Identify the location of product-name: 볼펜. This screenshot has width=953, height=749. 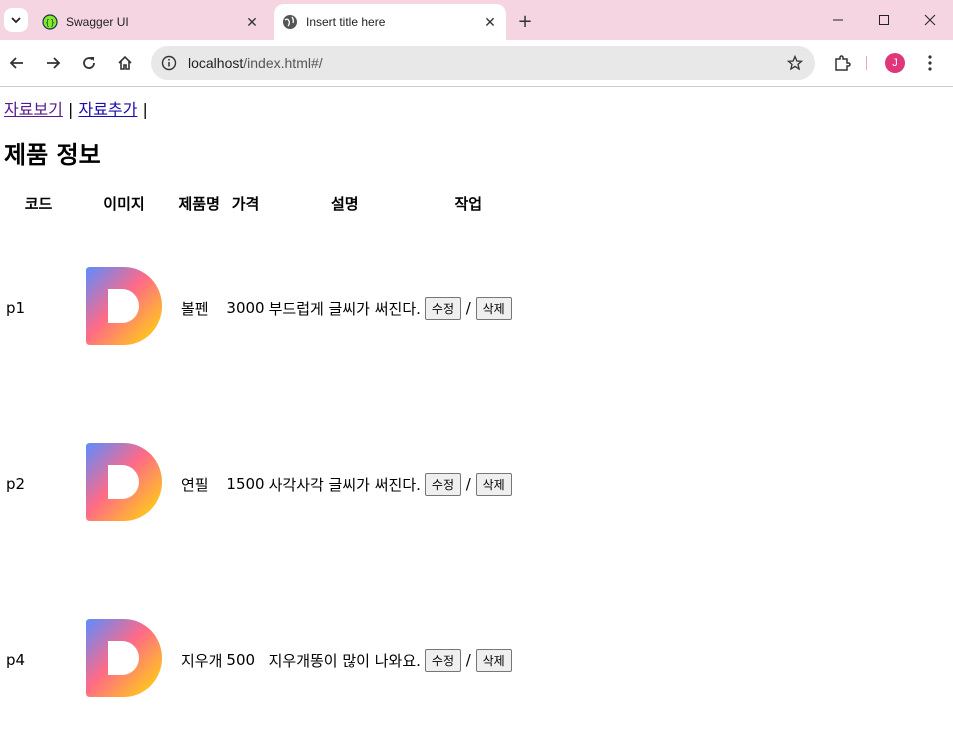
(195, 308).